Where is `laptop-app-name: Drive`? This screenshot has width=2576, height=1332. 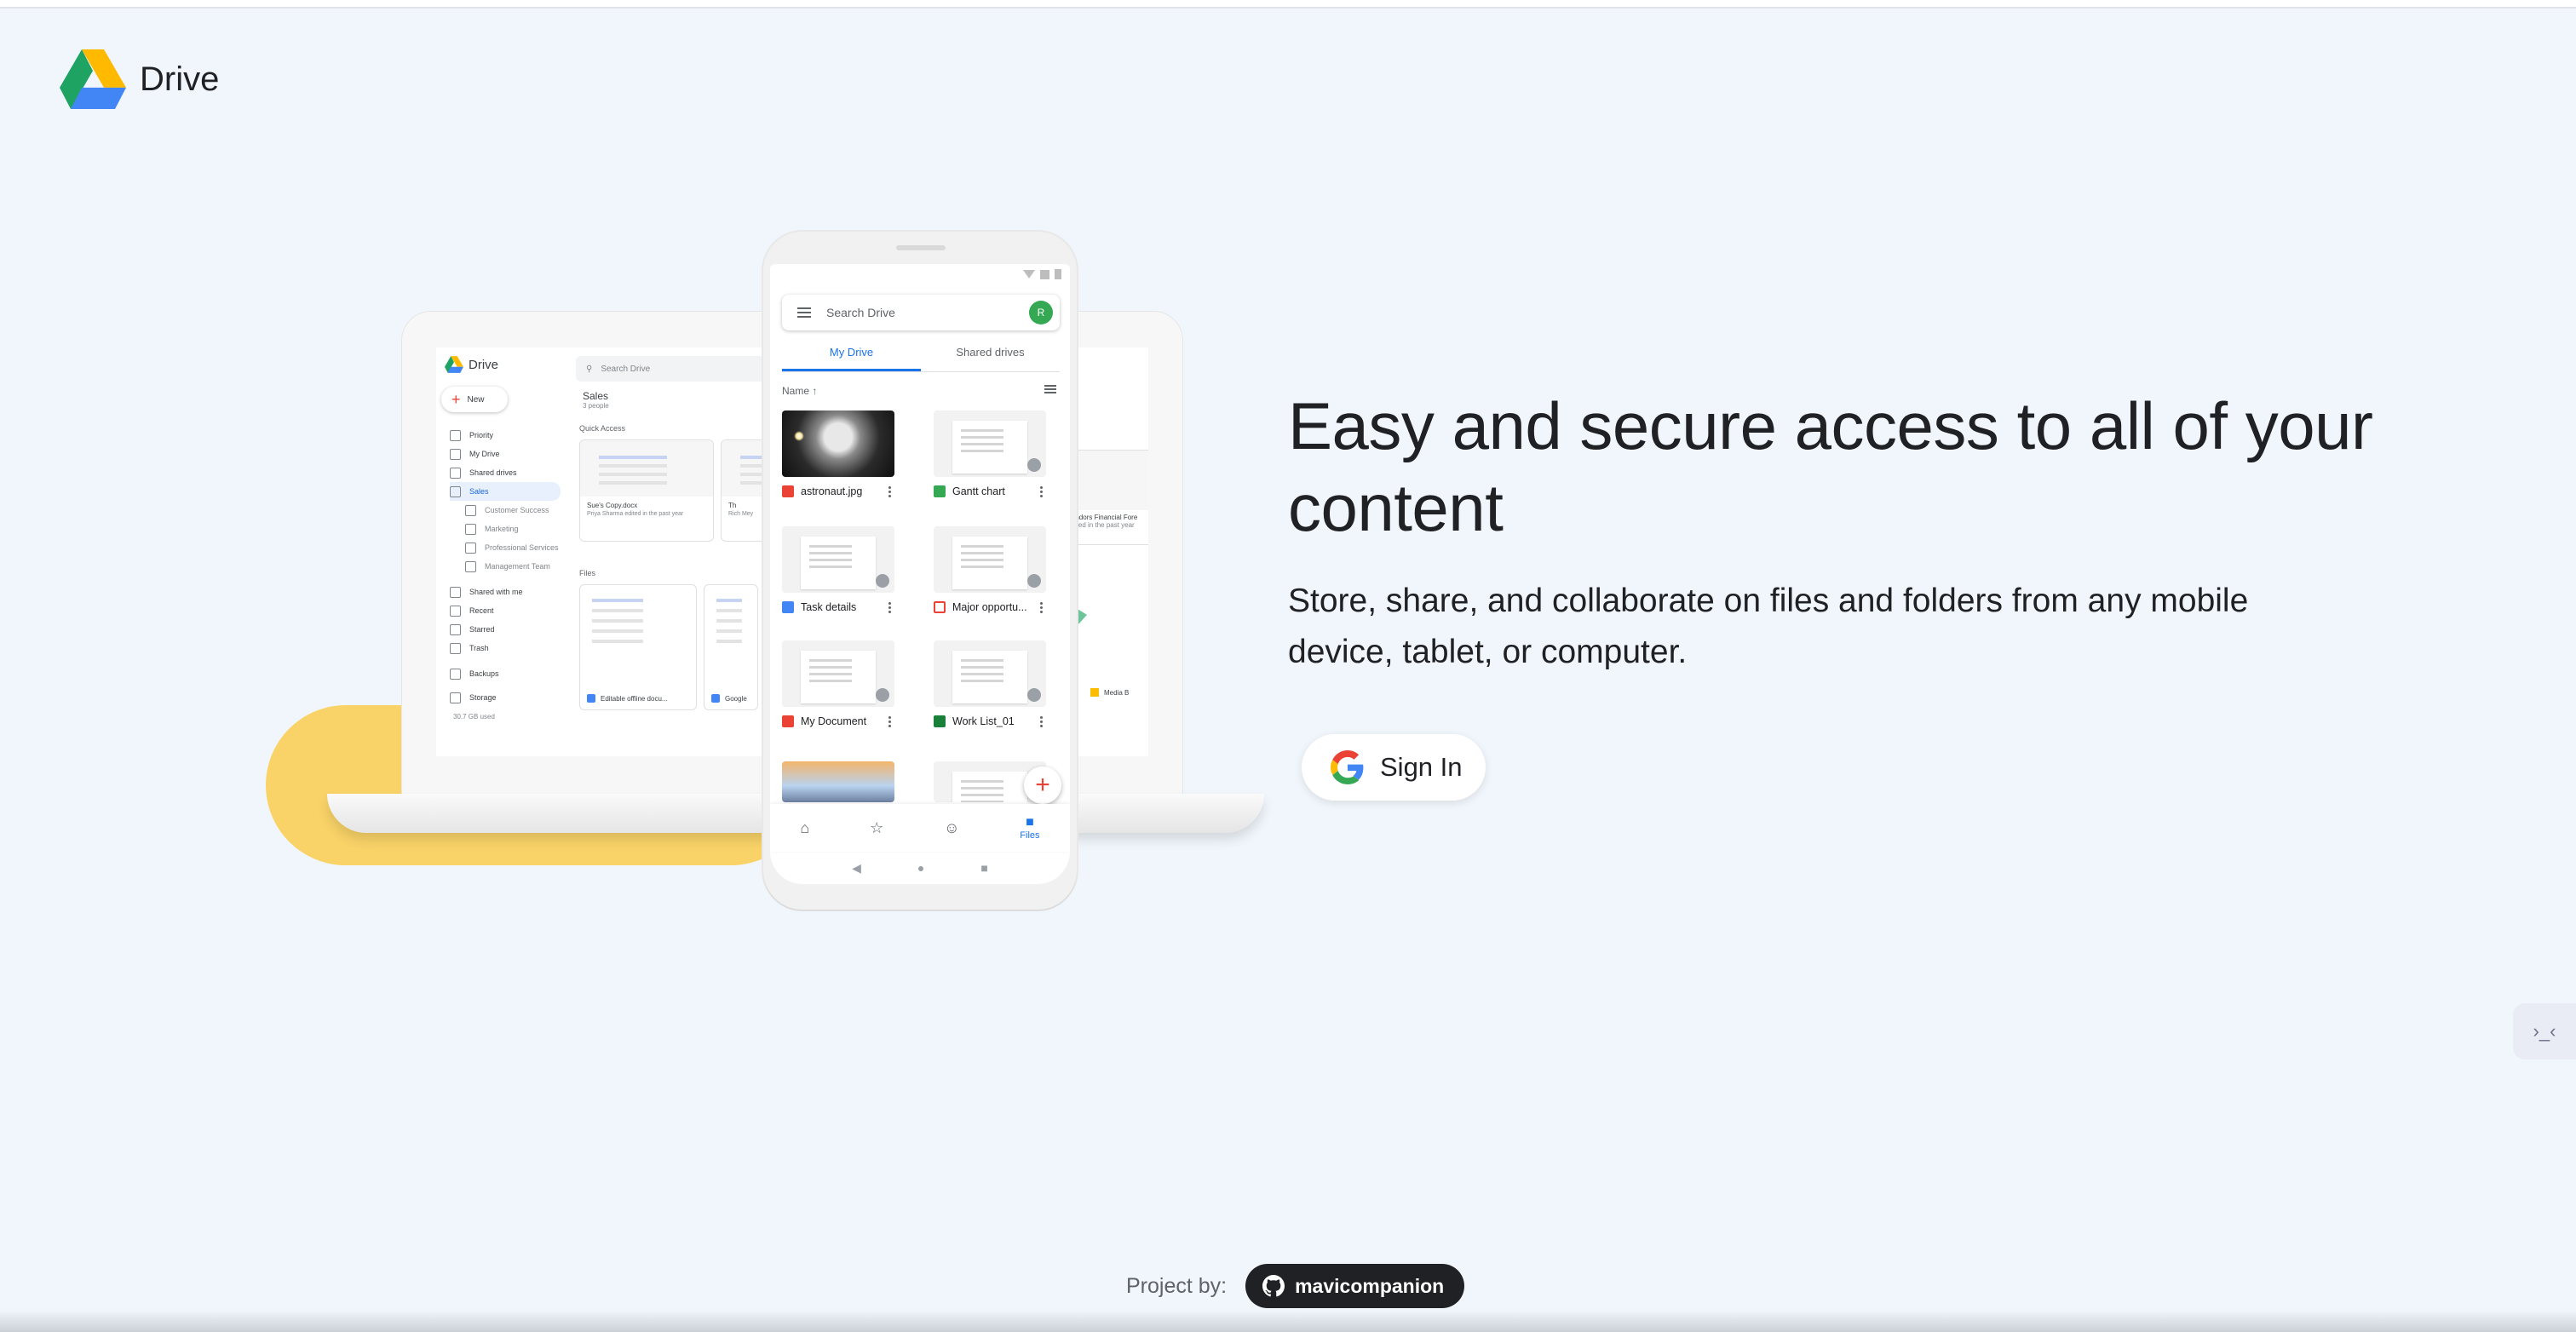
laptop-app-name: Drive is located at coordinates (484, 364).